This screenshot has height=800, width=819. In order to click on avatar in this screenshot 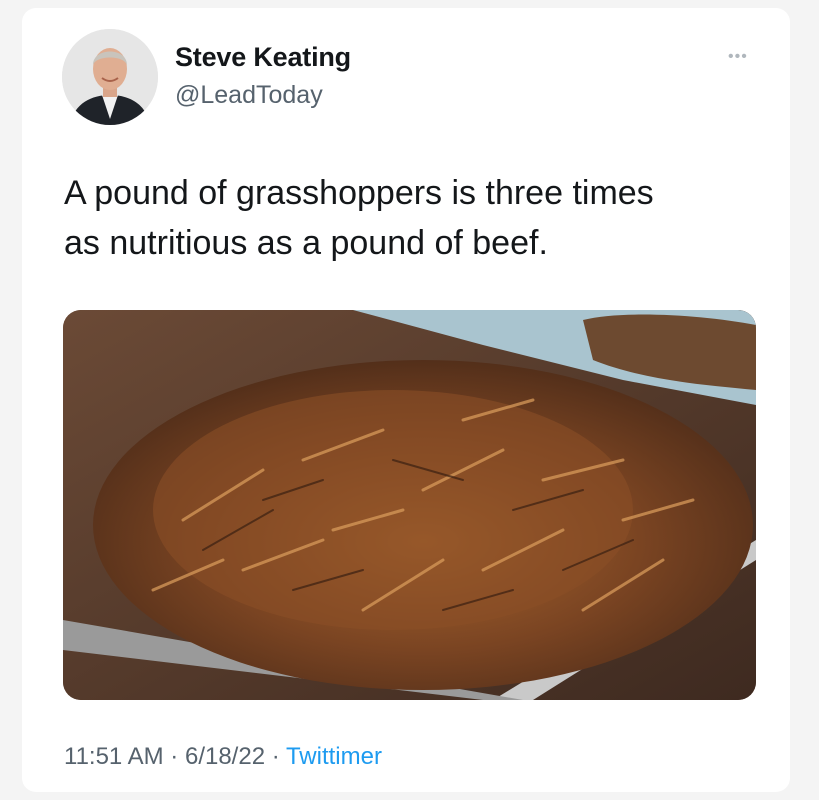, I will do `click(110, 77)`.